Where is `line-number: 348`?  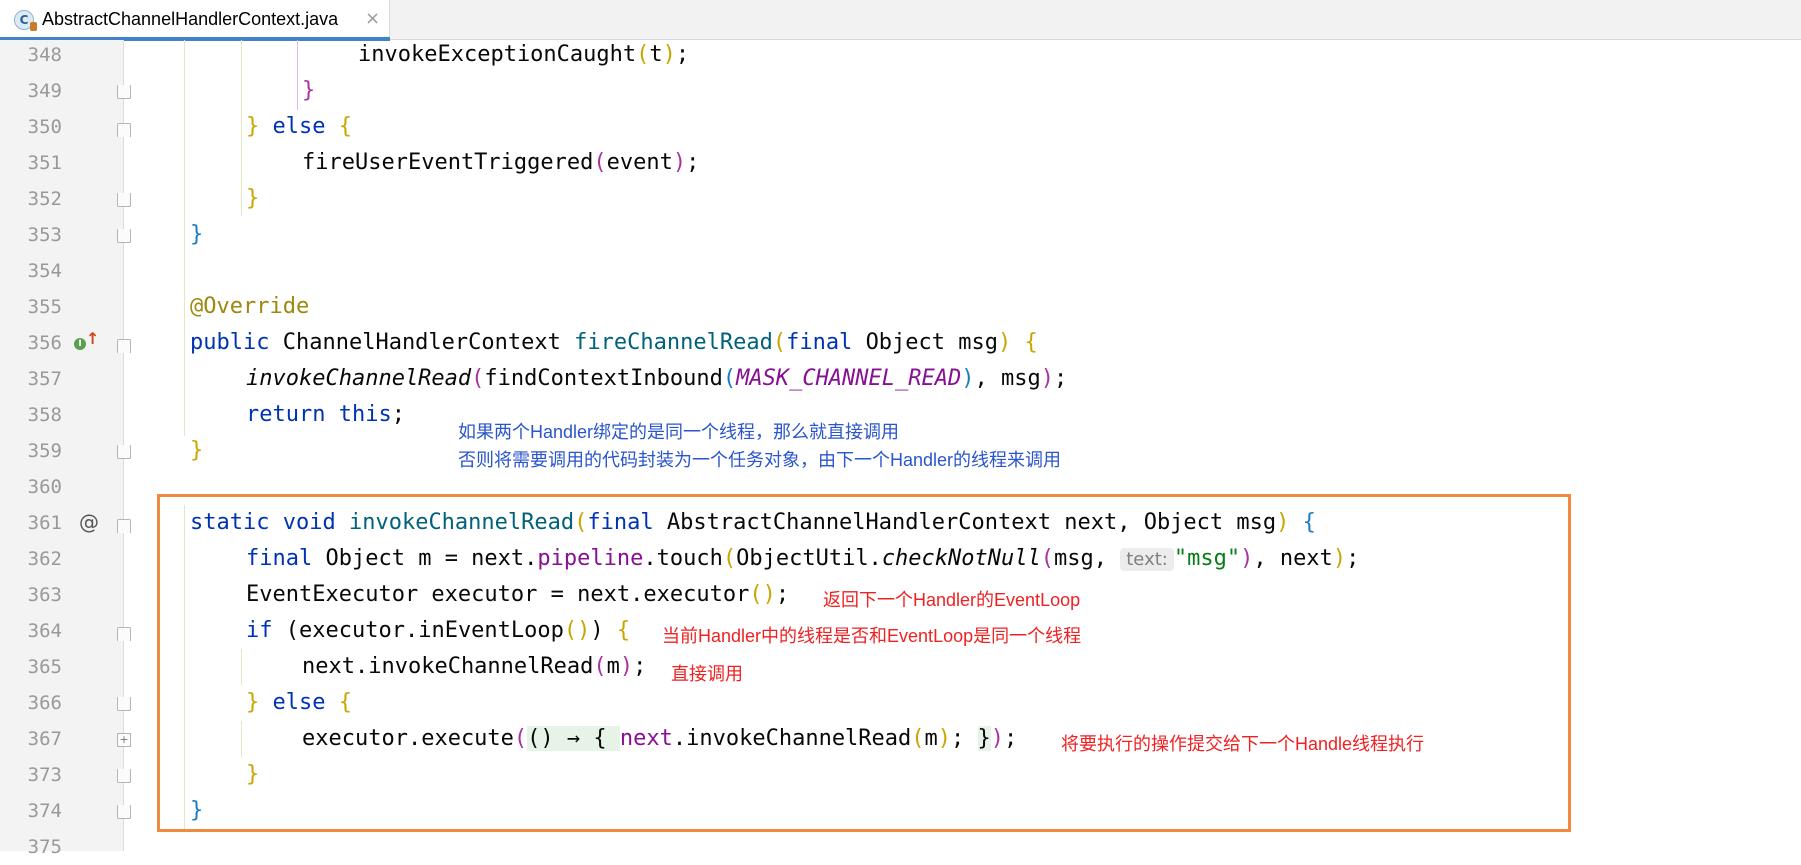 line-number: 348 is located at coordinates (44, 55).